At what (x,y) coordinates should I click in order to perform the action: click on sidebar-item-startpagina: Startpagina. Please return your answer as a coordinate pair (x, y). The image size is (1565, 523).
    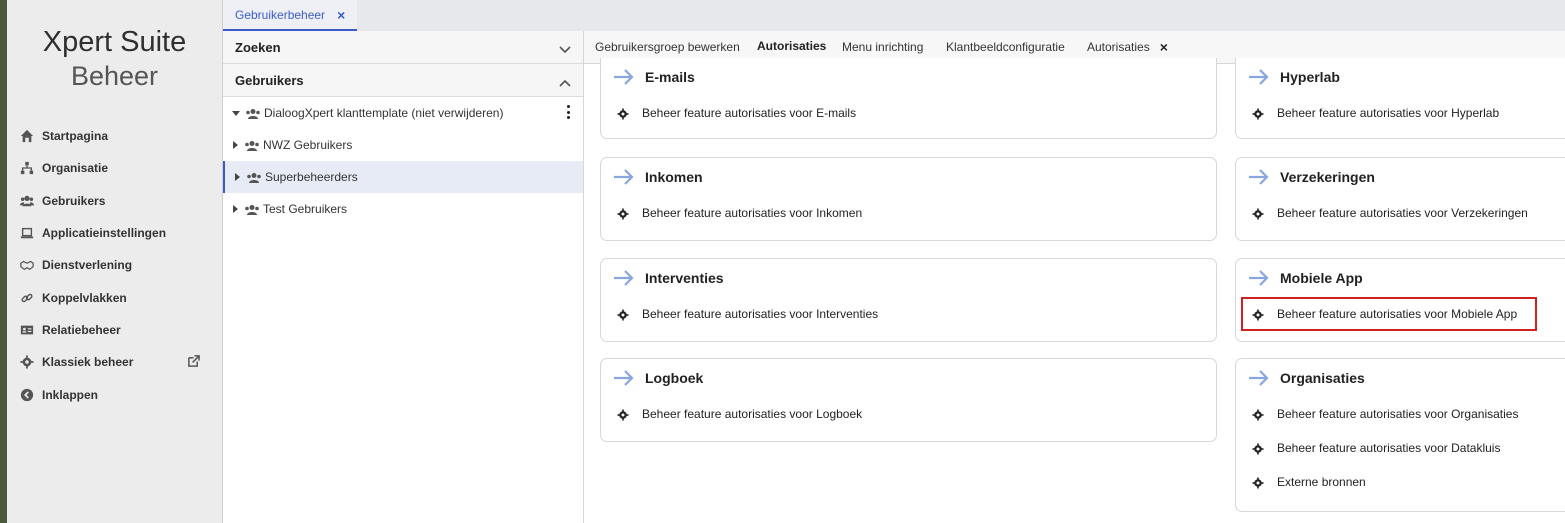
    Looking at the image, I should click on (114, 136).